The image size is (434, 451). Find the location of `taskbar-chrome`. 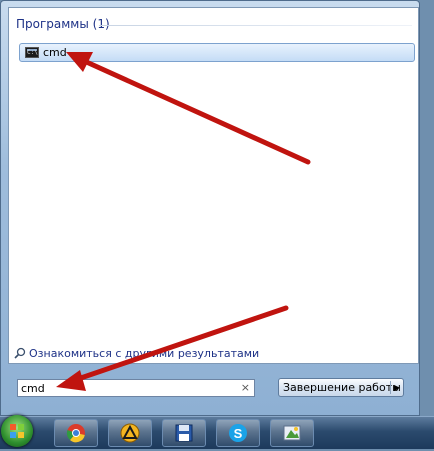

taskbar-chrome is located at coordinates (76, 433).